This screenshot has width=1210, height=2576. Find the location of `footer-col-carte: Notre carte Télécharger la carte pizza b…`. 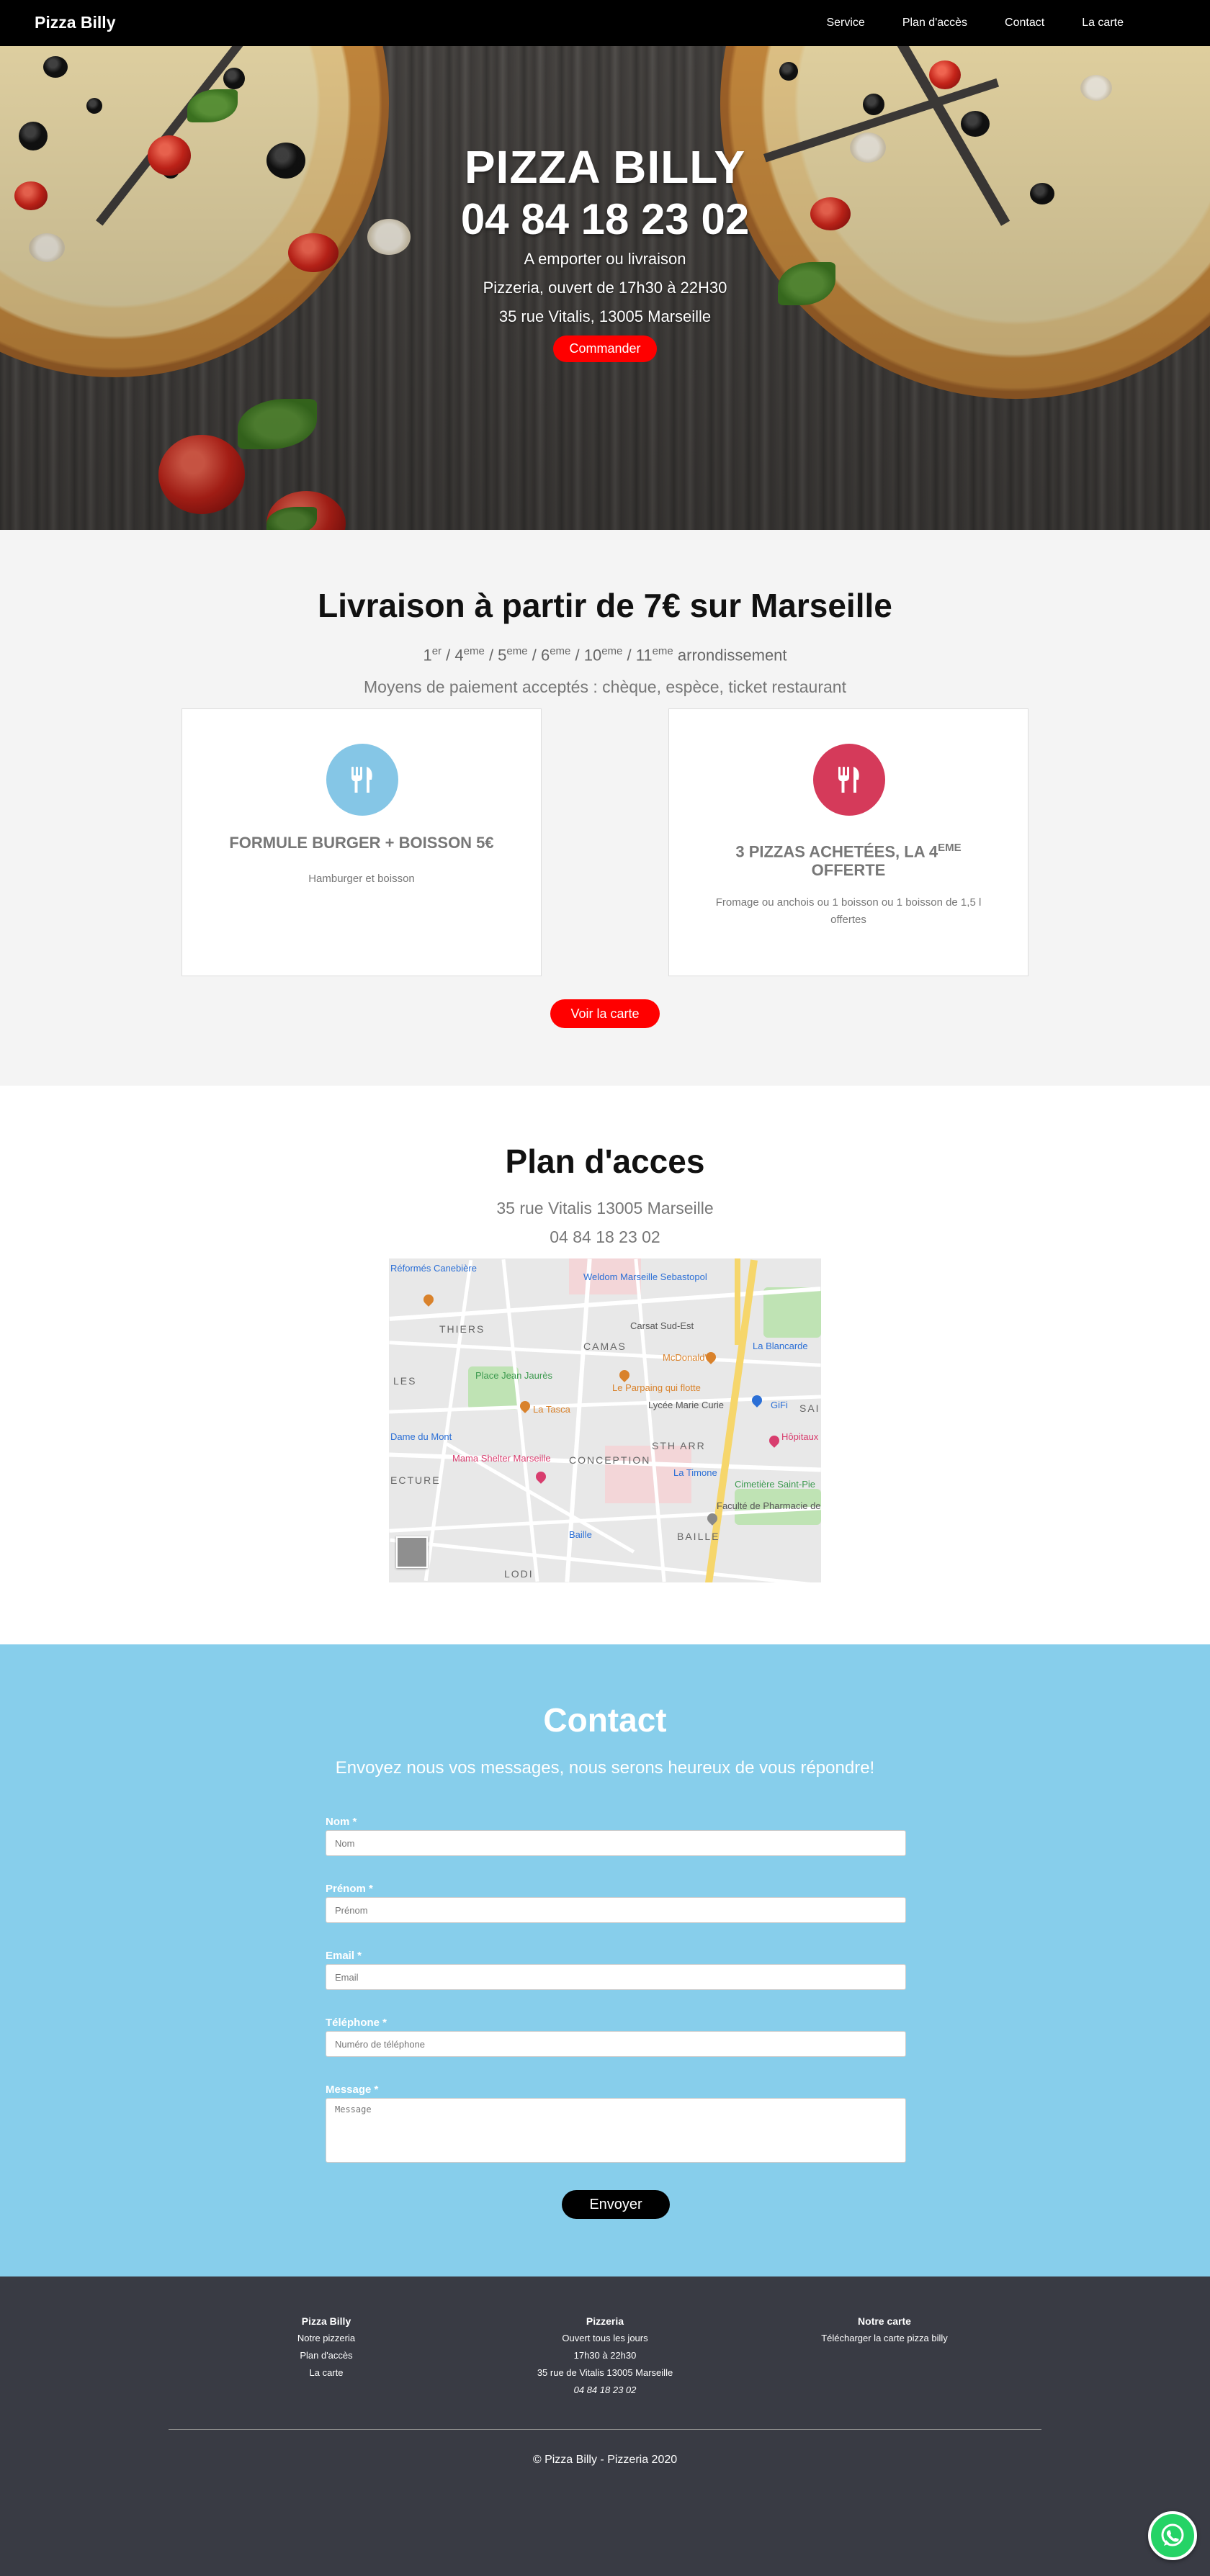

footer-col-carte: Notre carte Télécharger la carte pizza b… is located at coordinates (884, 2329).